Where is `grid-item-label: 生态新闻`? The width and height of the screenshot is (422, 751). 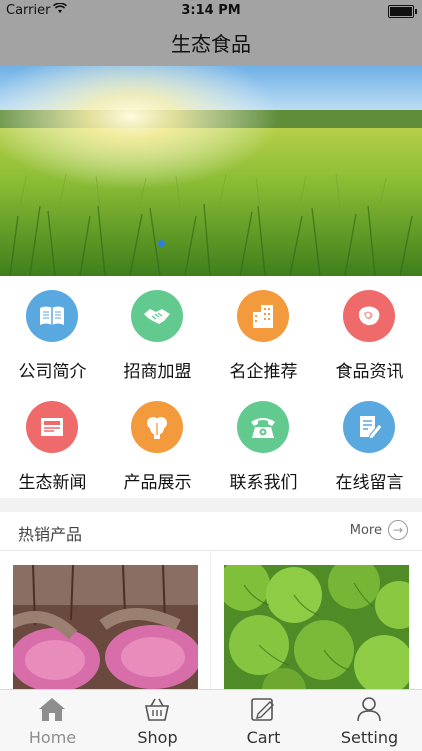
grid-item-label: 生态新闻 is located at coordinates (52, 483).